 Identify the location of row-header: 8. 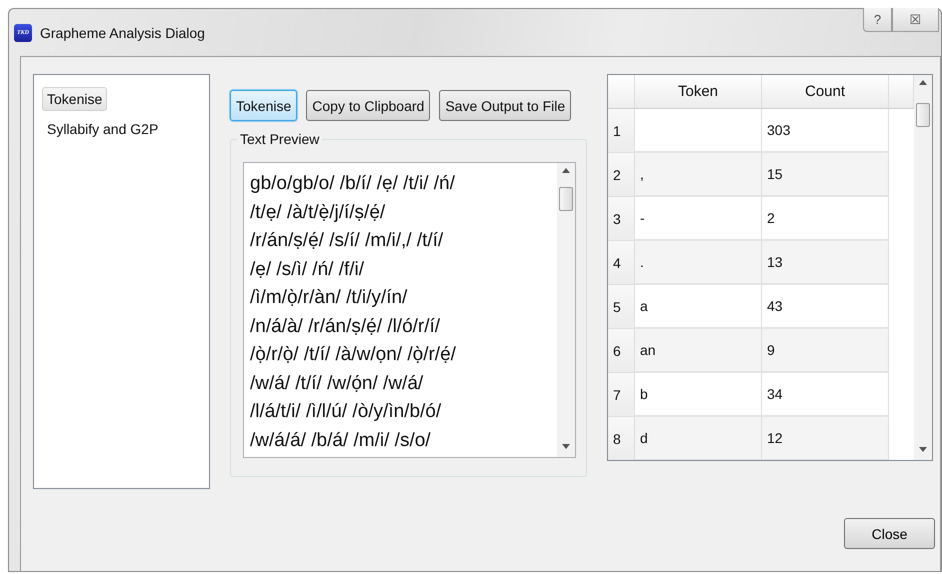
(621, 438).